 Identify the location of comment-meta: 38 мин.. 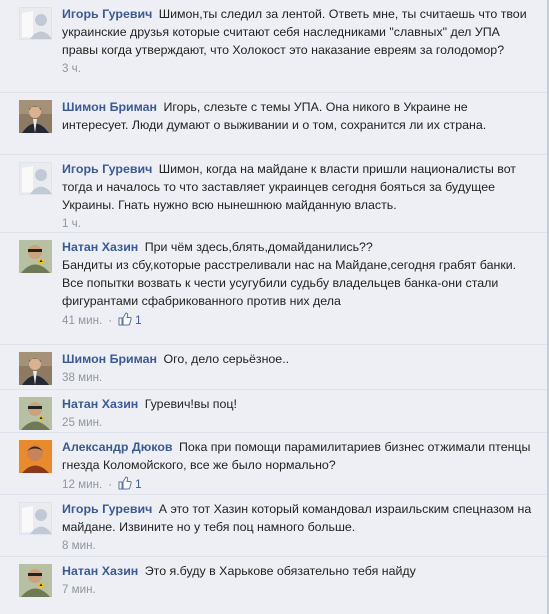
(298, 378).